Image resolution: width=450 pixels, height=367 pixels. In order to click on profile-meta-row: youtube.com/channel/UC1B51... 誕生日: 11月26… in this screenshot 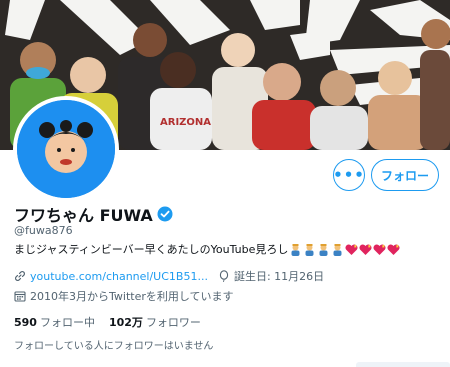, I will do `click(169, 276)`.